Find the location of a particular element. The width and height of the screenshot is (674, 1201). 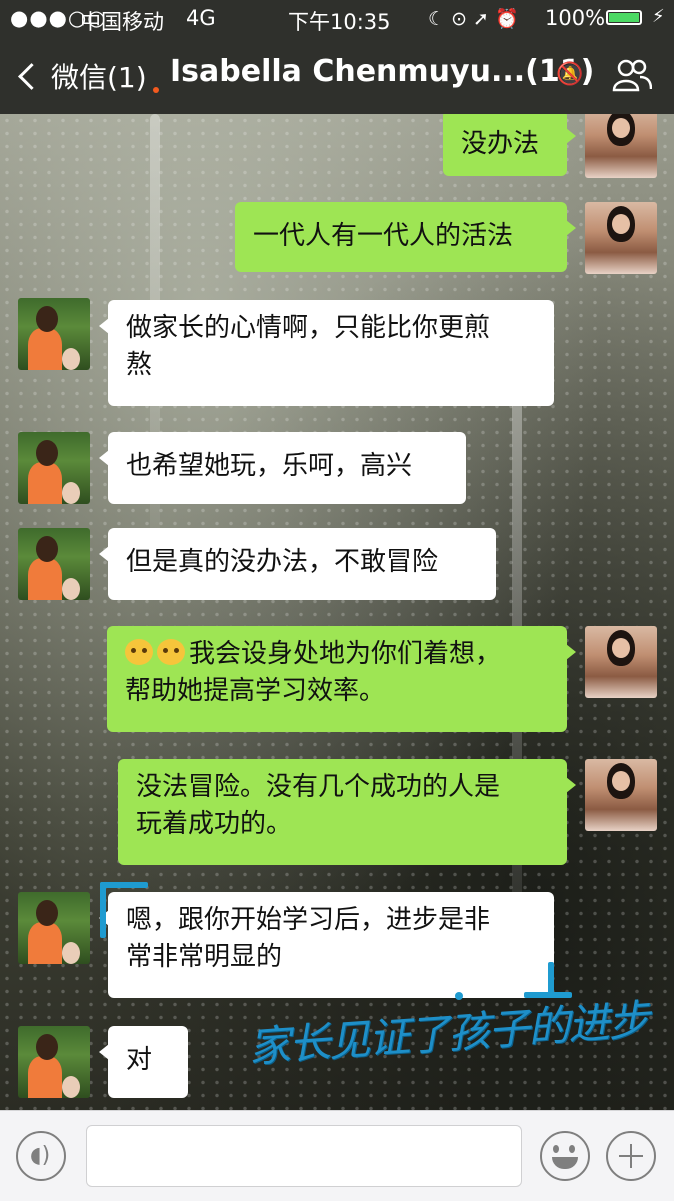

group-members-icon is located at coordinates (632, 75).